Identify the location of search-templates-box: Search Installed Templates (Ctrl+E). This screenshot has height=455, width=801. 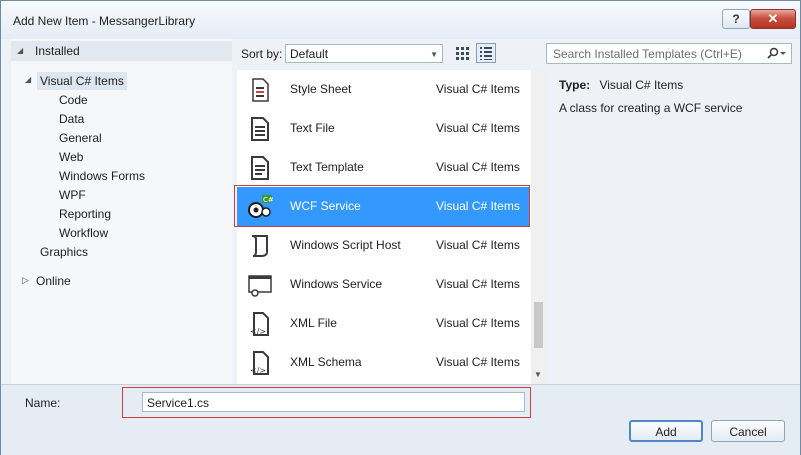
(669, 53).